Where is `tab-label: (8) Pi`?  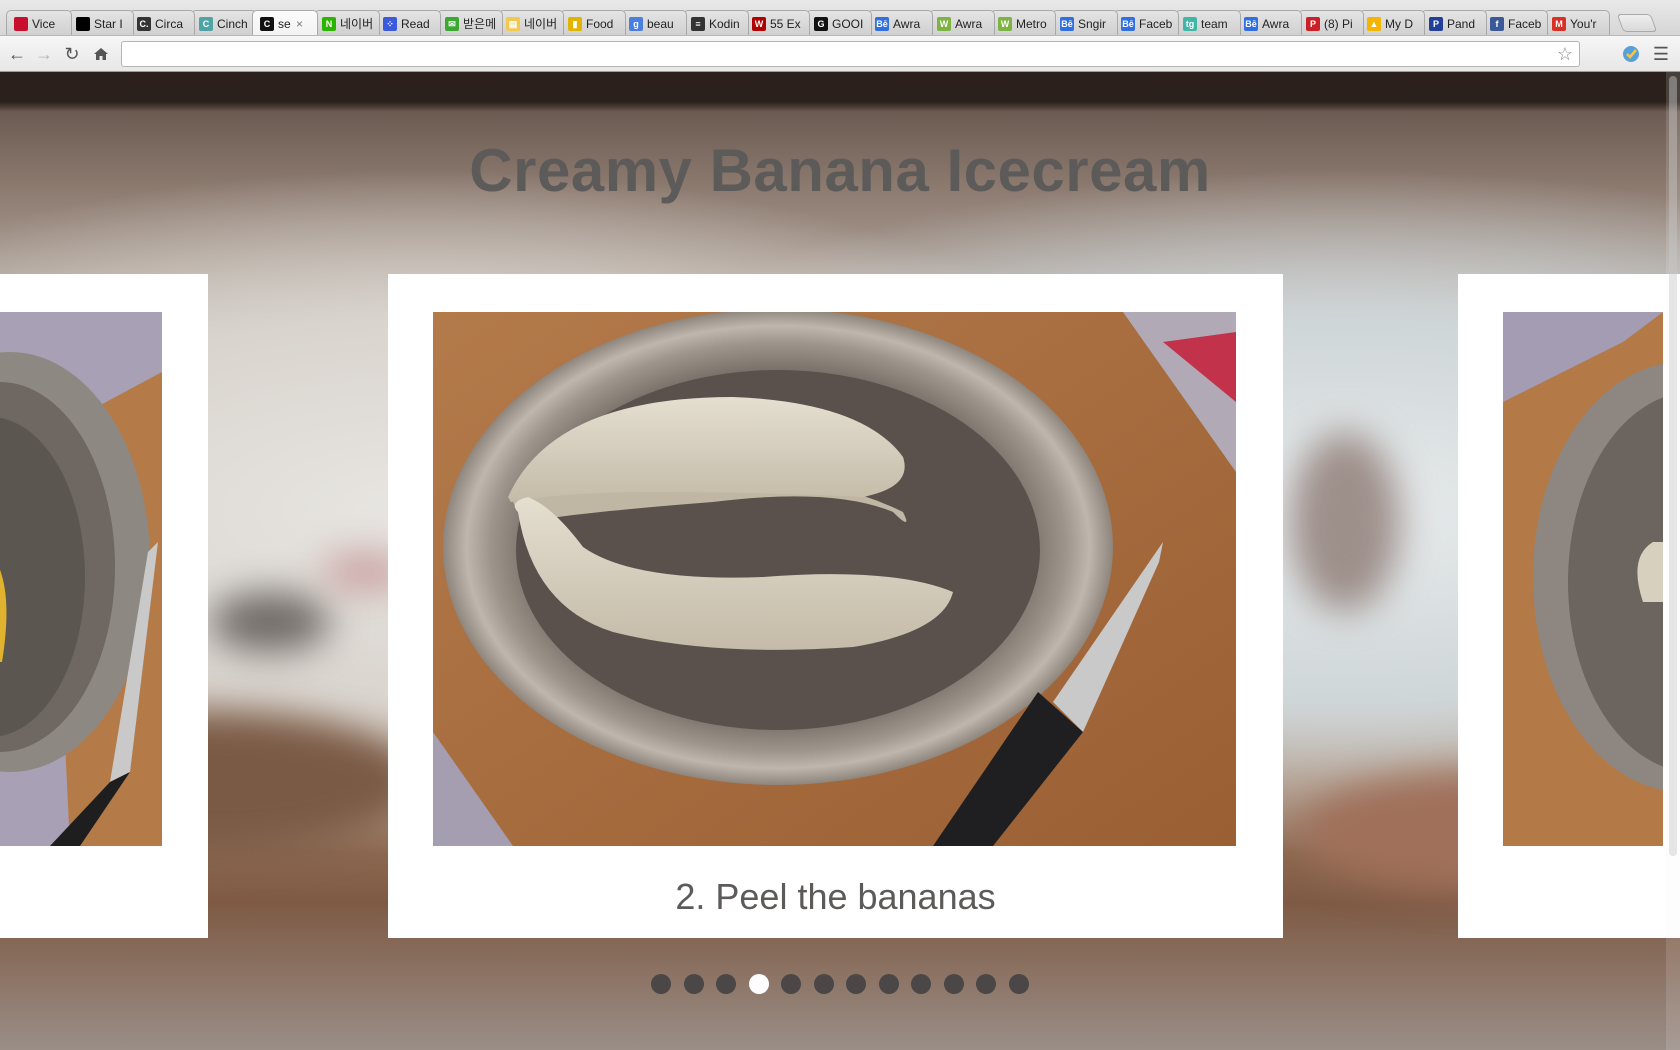 tab-label: (8) Pi is located at coordinates (1338, 23).